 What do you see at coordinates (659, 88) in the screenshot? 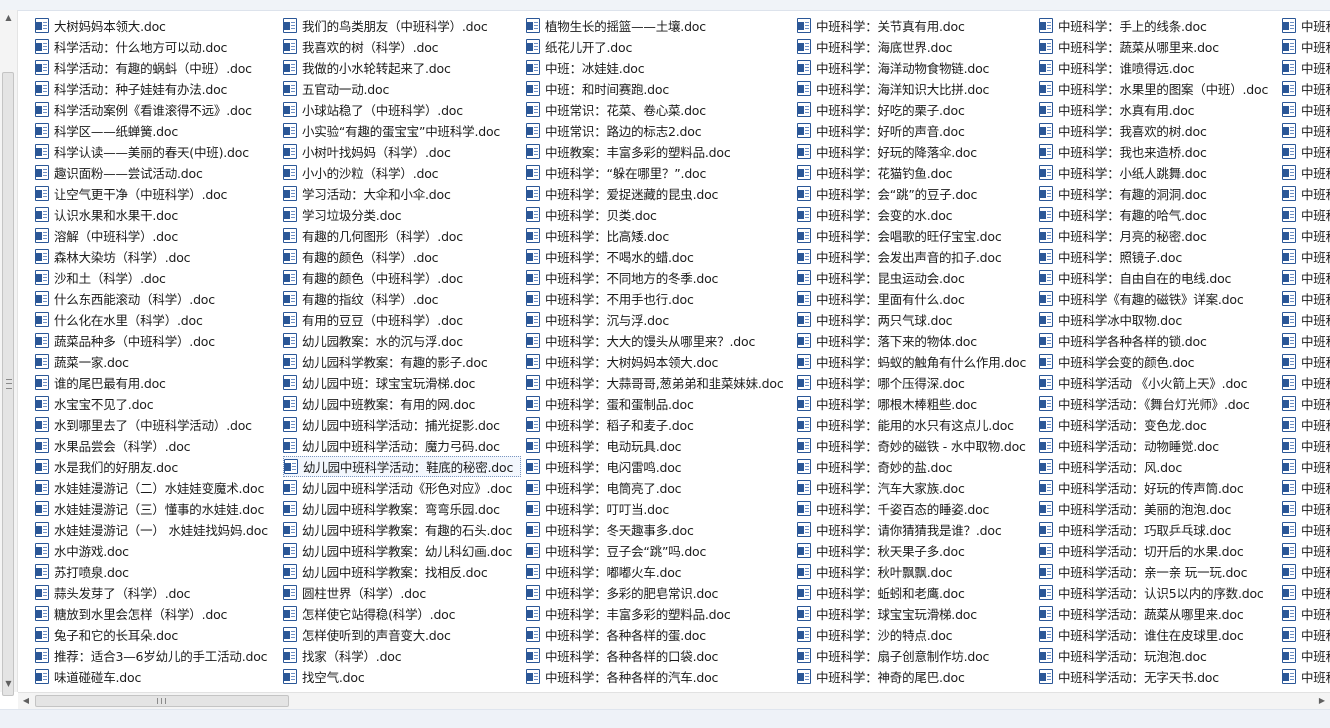
I see `file-item: 中班：和时间赛跑.doc` at bounding box center [659, 88].